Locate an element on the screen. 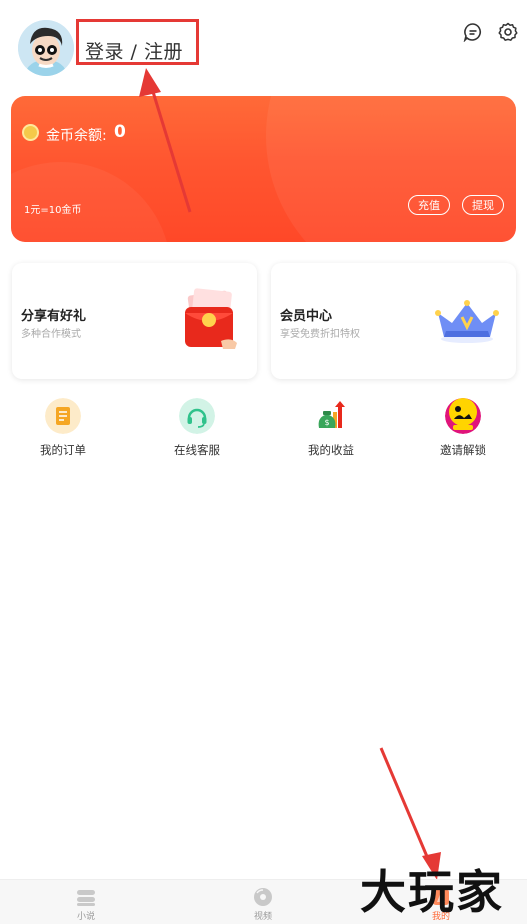 The image size is (527, 924). tab-videos: 视频 is located at coordinates (263, 902).